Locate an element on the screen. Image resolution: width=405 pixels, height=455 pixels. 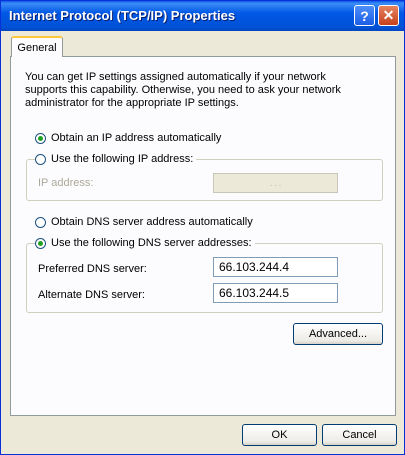
ok-button-label: OK is located at coordinates (279, 435).